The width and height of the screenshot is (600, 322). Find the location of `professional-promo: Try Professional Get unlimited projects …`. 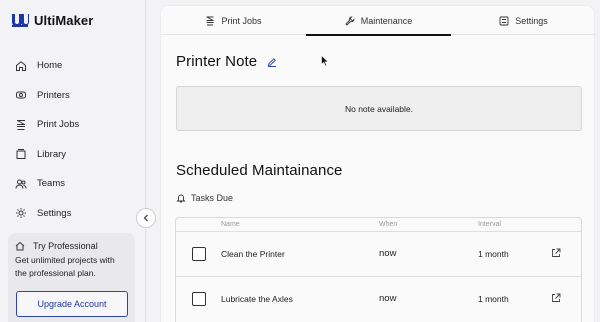

professional-promo: Try Professional Get unlimited projects … is located at coordinates (71, 277).